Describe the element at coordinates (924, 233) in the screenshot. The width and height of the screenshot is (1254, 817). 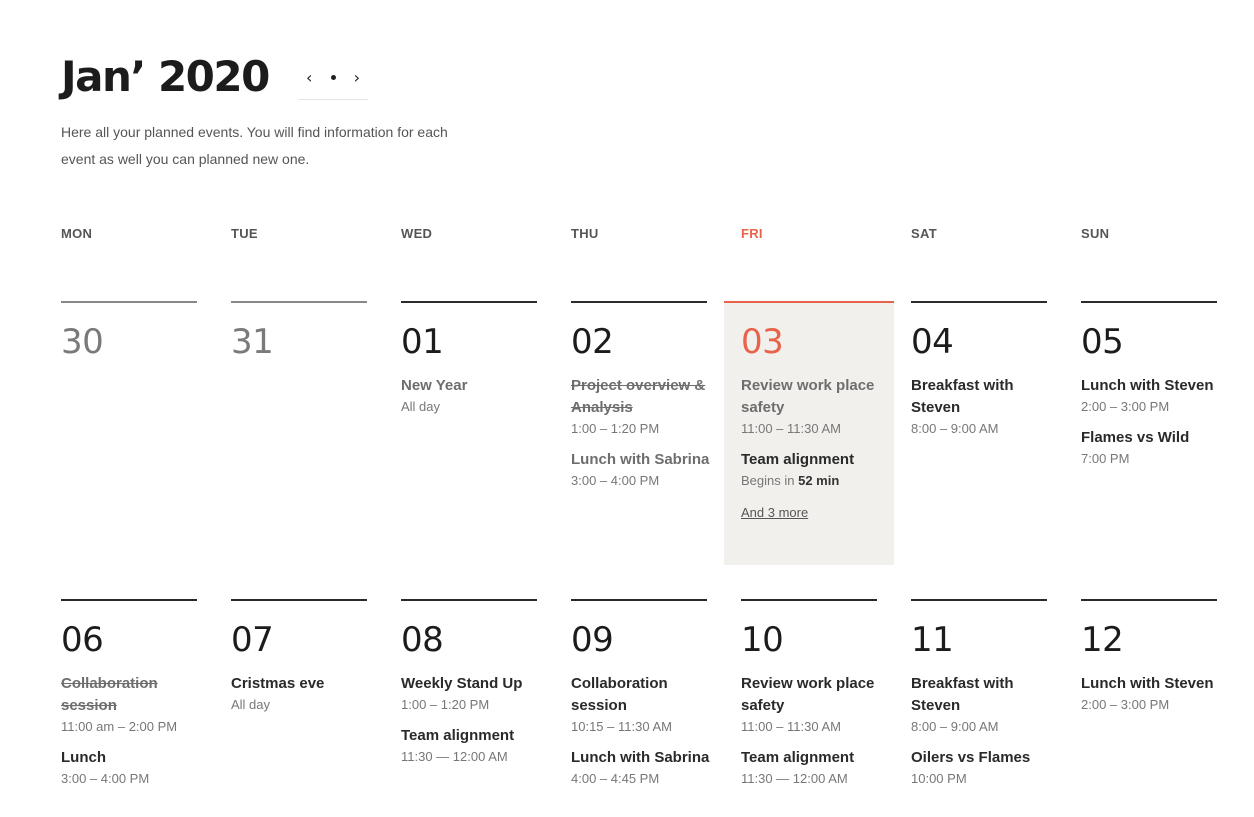
I see `weekday-sat: SAT` at that location.